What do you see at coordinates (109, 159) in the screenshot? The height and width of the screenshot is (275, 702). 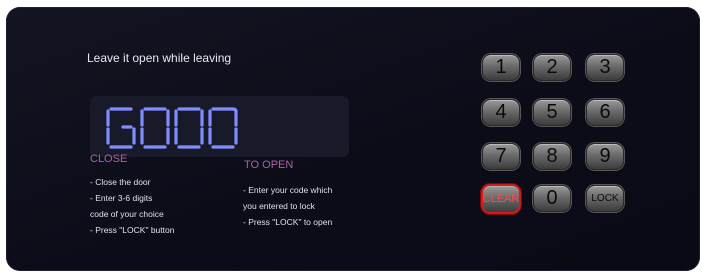 I see `close-section-title: CLOSE` at bounding box center [109, 159].